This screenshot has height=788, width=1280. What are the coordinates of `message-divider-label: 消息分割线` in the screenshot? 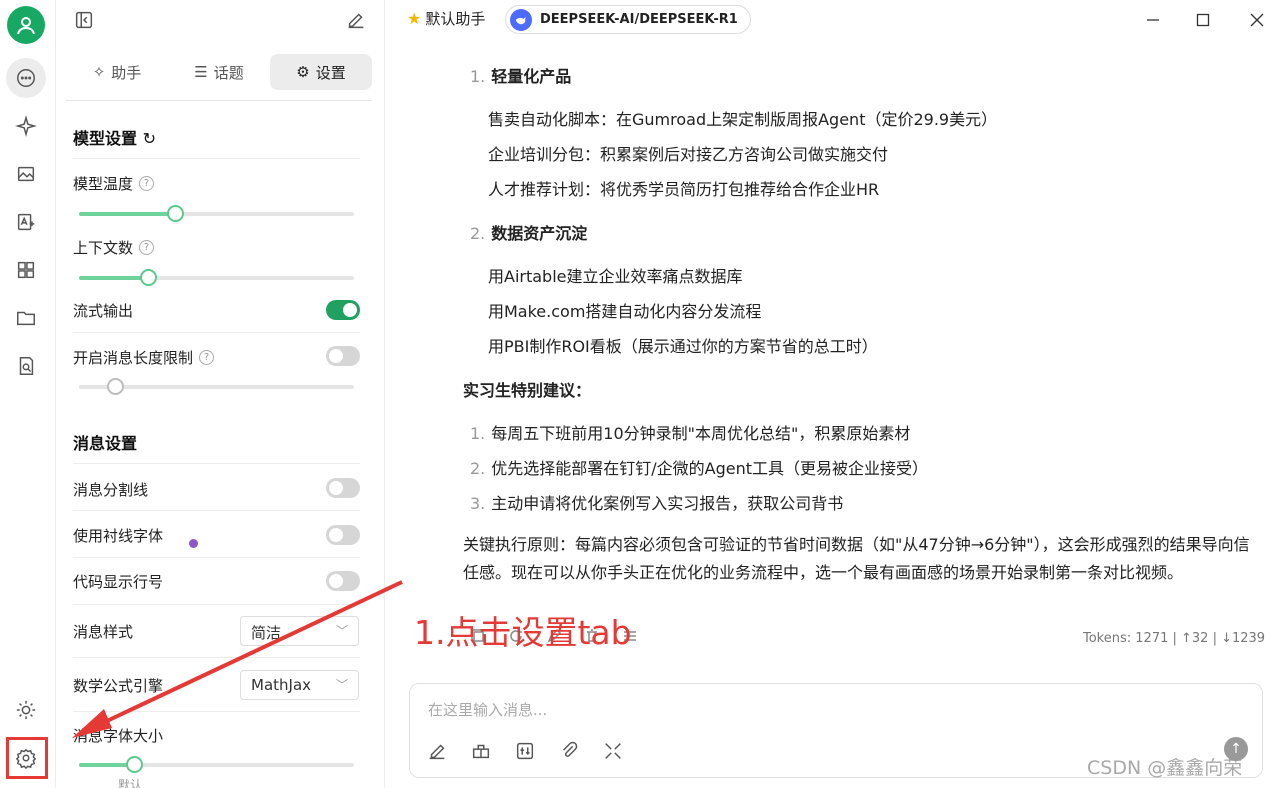 It's located at (111, 490).